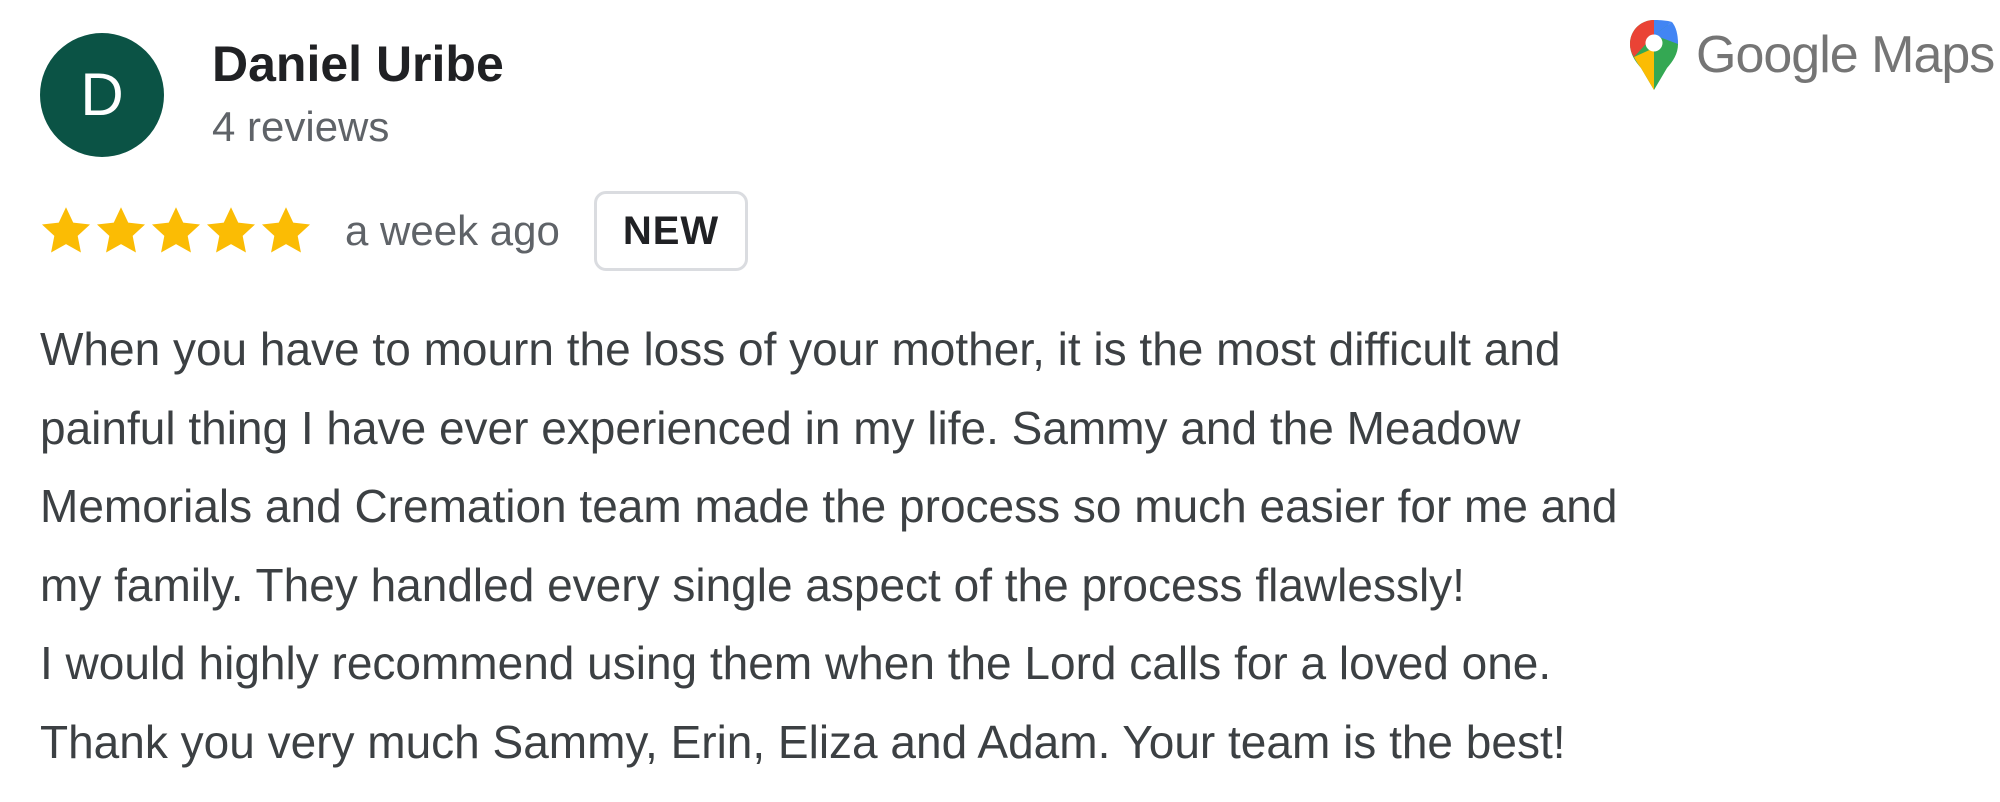 This screenshot has height=802, width=2000. What do you see at coordinates (358, 64) in the screenshot?
I see `reviewer-name: Daniel Uribe` at bounding box center [358, 64].